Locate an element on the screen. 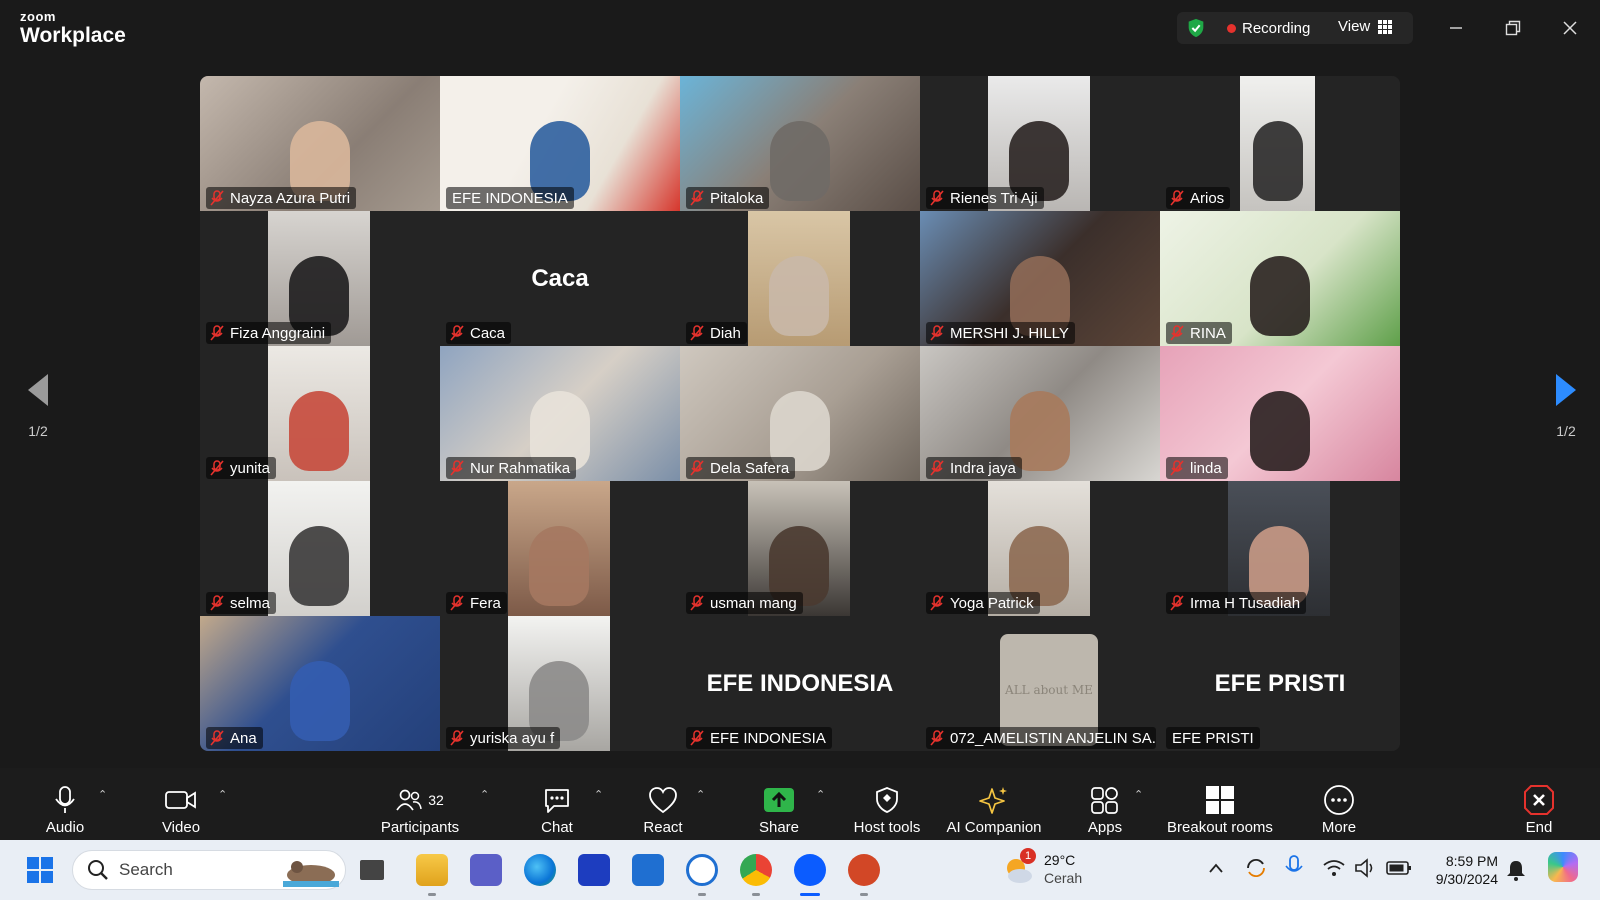  participant-tile: RINA is located at coordinates (1280, 278).